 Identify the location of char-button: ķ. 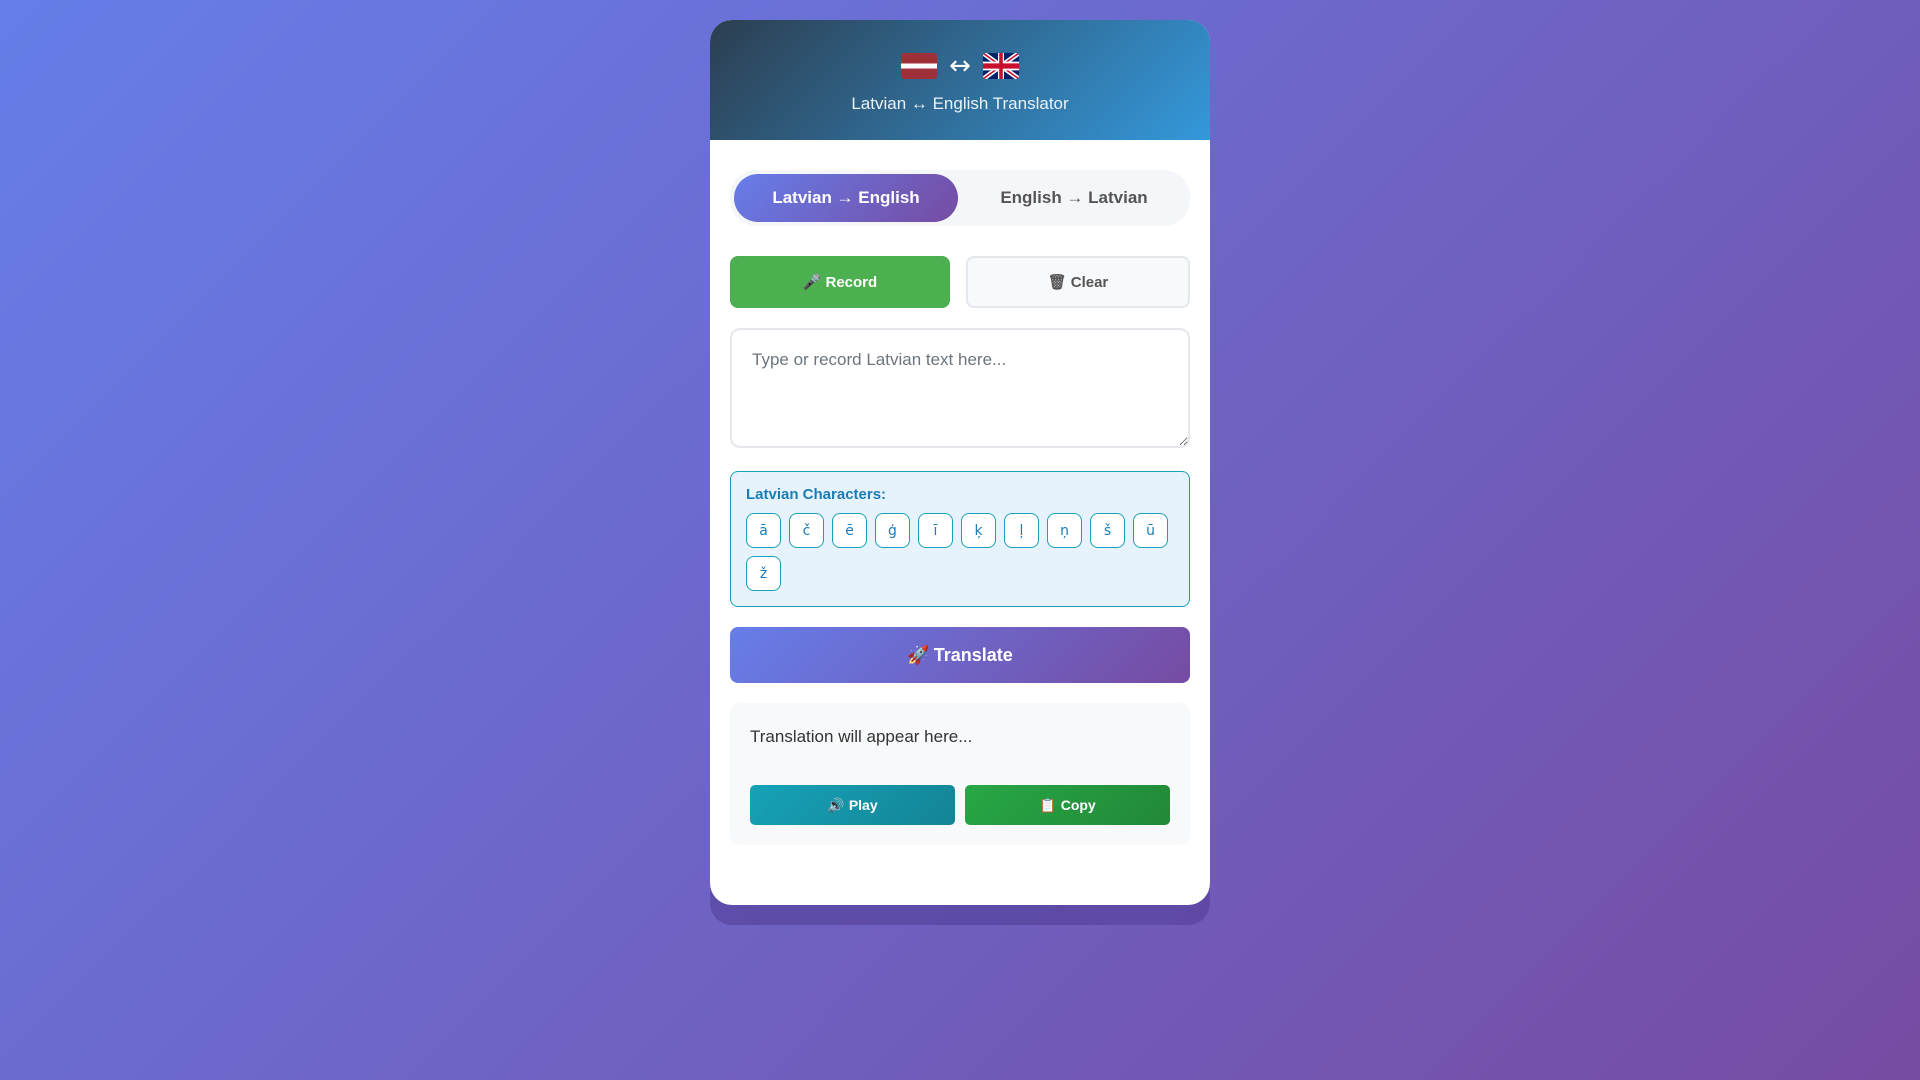
(978, 530).